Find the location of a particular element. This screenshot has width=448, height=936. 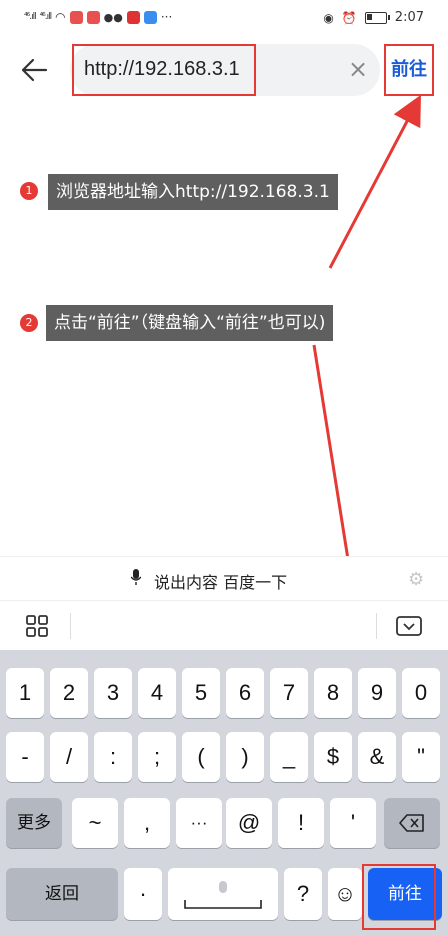

key-3: 3 is located at coordinates (113, 693).